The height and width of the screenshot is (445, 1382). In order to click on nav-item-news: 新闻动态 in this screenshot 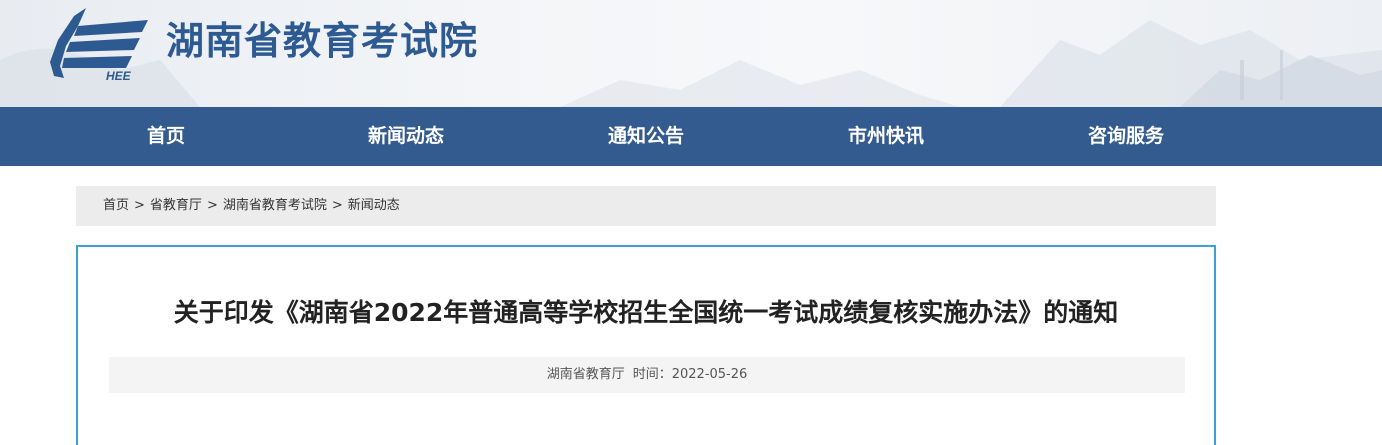, I will do `click(406, 136)`.